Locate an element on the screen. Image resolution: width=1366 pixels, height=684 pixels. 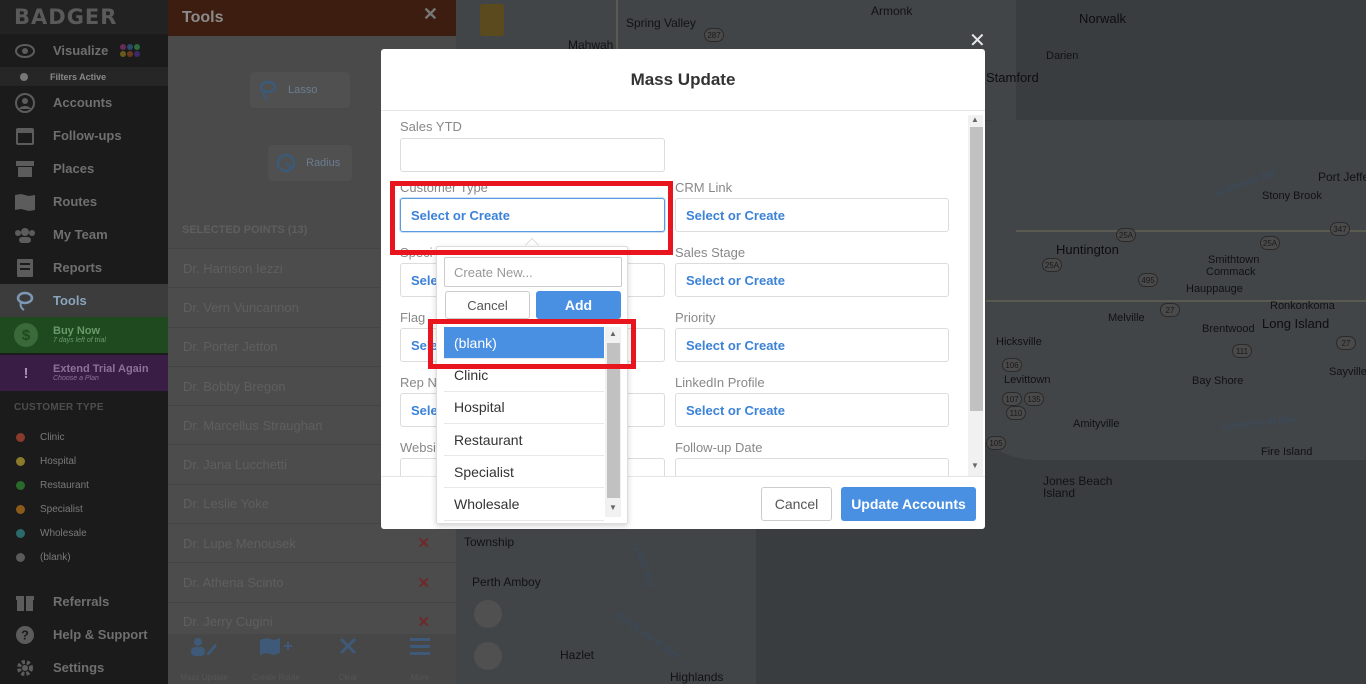
highway-shield-icon: 106 is located at coordinates (1012, 365).